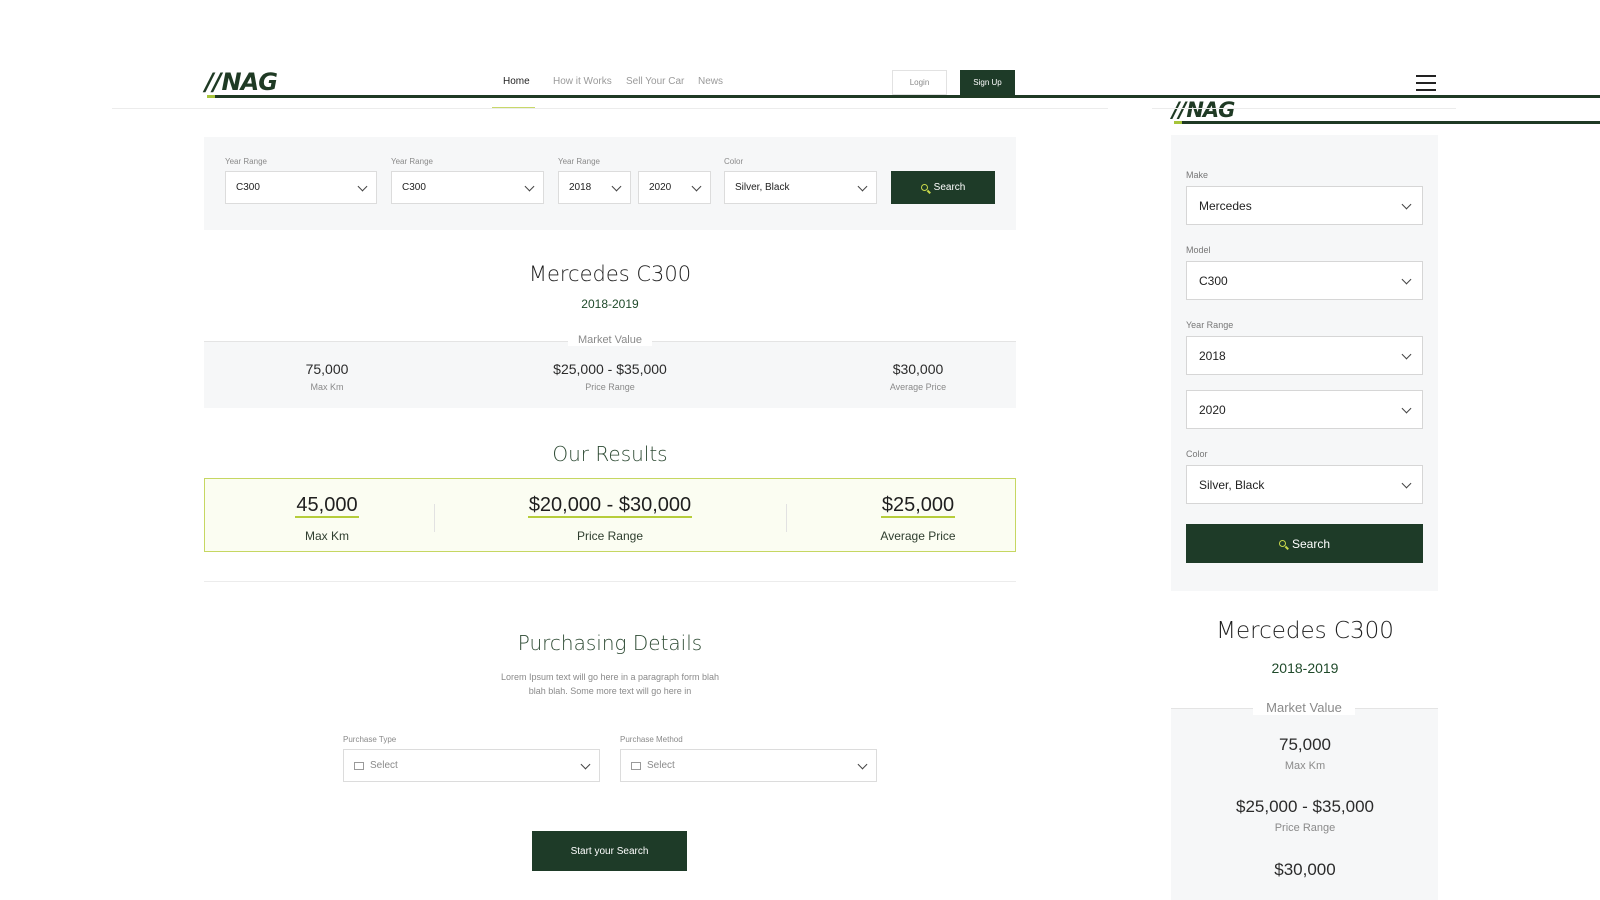 This screenshot has height=900, width=1600. I want to click on section-divider, so click(610, 581).